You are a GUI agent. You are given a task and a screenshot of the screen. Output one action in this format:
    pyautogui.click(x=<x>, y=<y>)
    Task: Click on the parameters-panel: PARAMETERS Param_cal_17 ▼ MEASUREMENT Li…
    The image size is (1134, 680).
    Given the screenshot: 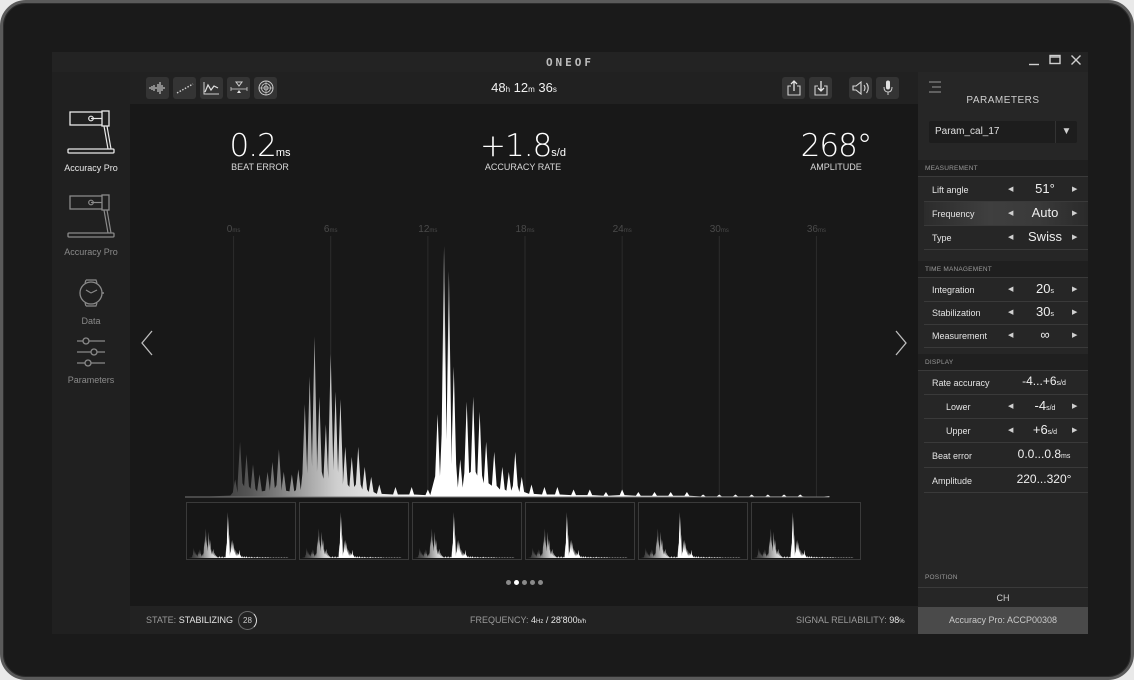 What is the action you would take?
    pyautogui.click(x=1003, y=353)
    